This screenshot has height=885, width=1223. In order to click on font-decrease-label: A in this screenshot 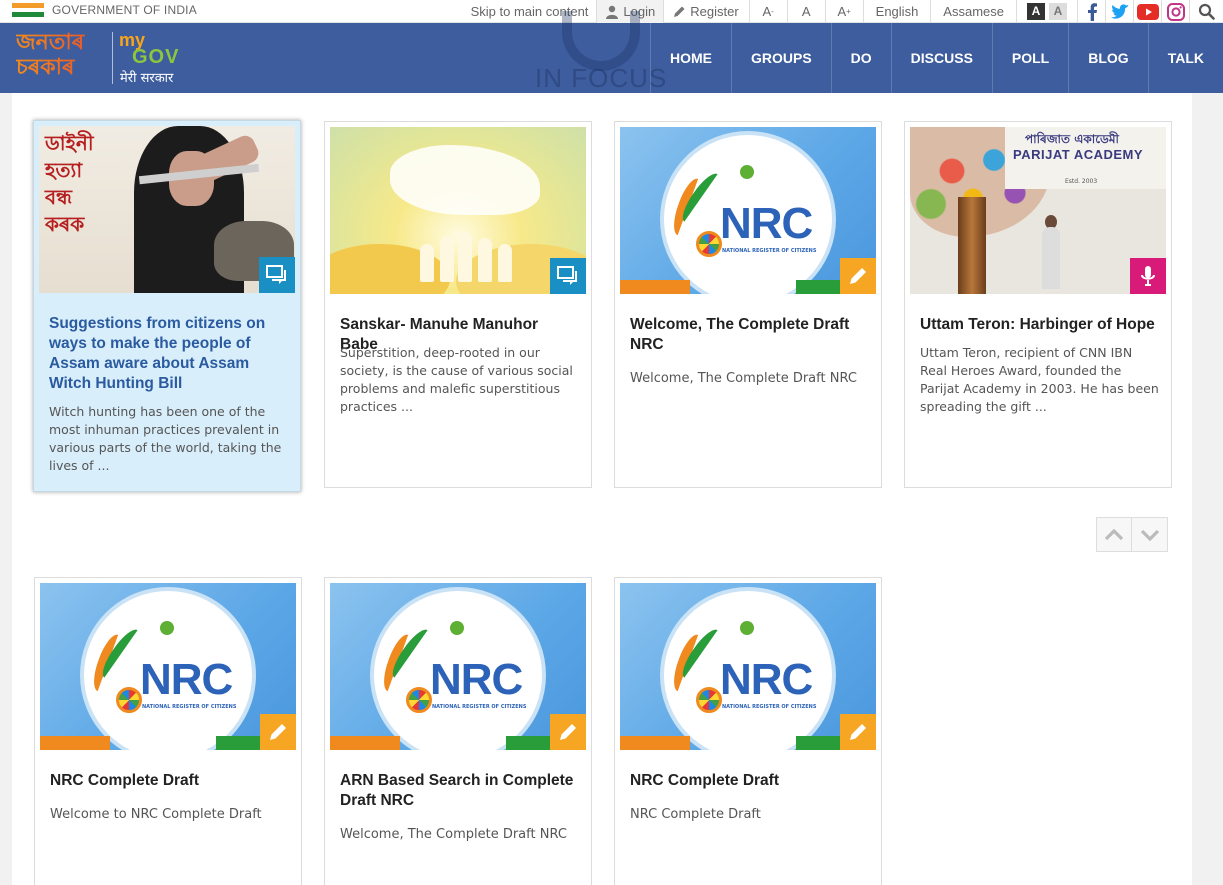, I will do `click(767, 11)`.